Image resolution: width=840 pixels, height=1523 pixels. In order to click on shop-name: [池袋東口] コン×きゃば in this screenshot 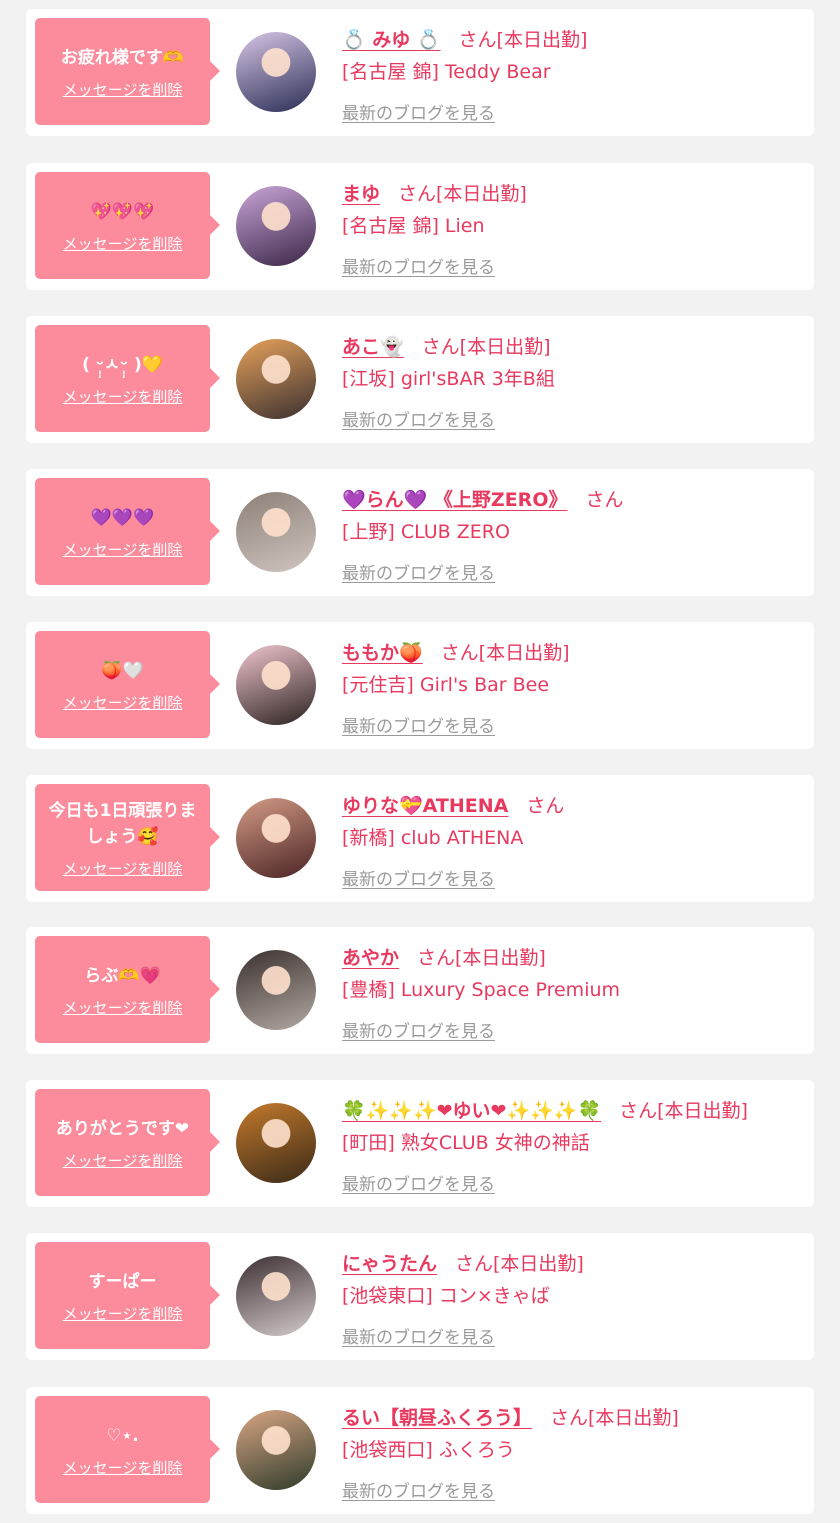, I will do `click(446, 1296)`.